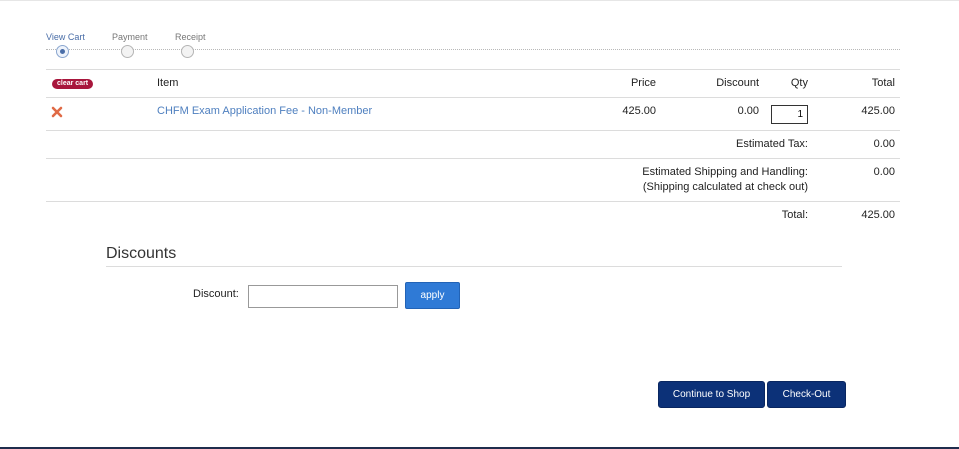 This screenshot has width=959, height=449. What do you see at coordinates (794, 215) in the screenshot?
I see `total-label: Total:` at bounding box center [794, 215].